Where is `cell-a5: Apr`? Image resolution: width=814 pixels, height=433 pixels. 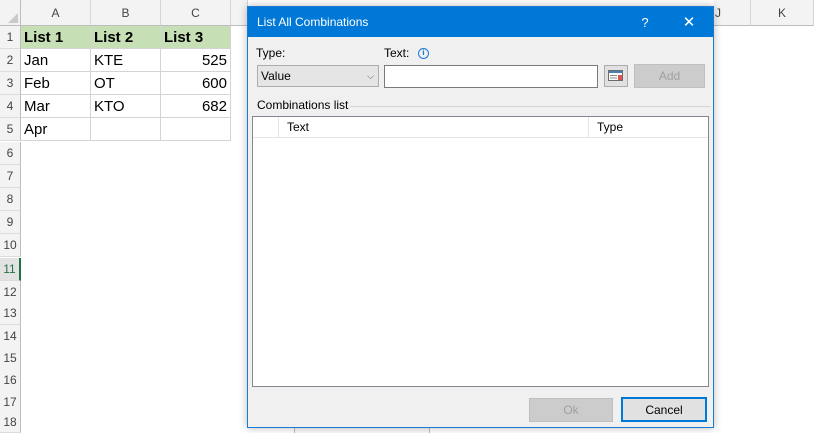 cell-a5: Apr is located at coordinates (56, 129).